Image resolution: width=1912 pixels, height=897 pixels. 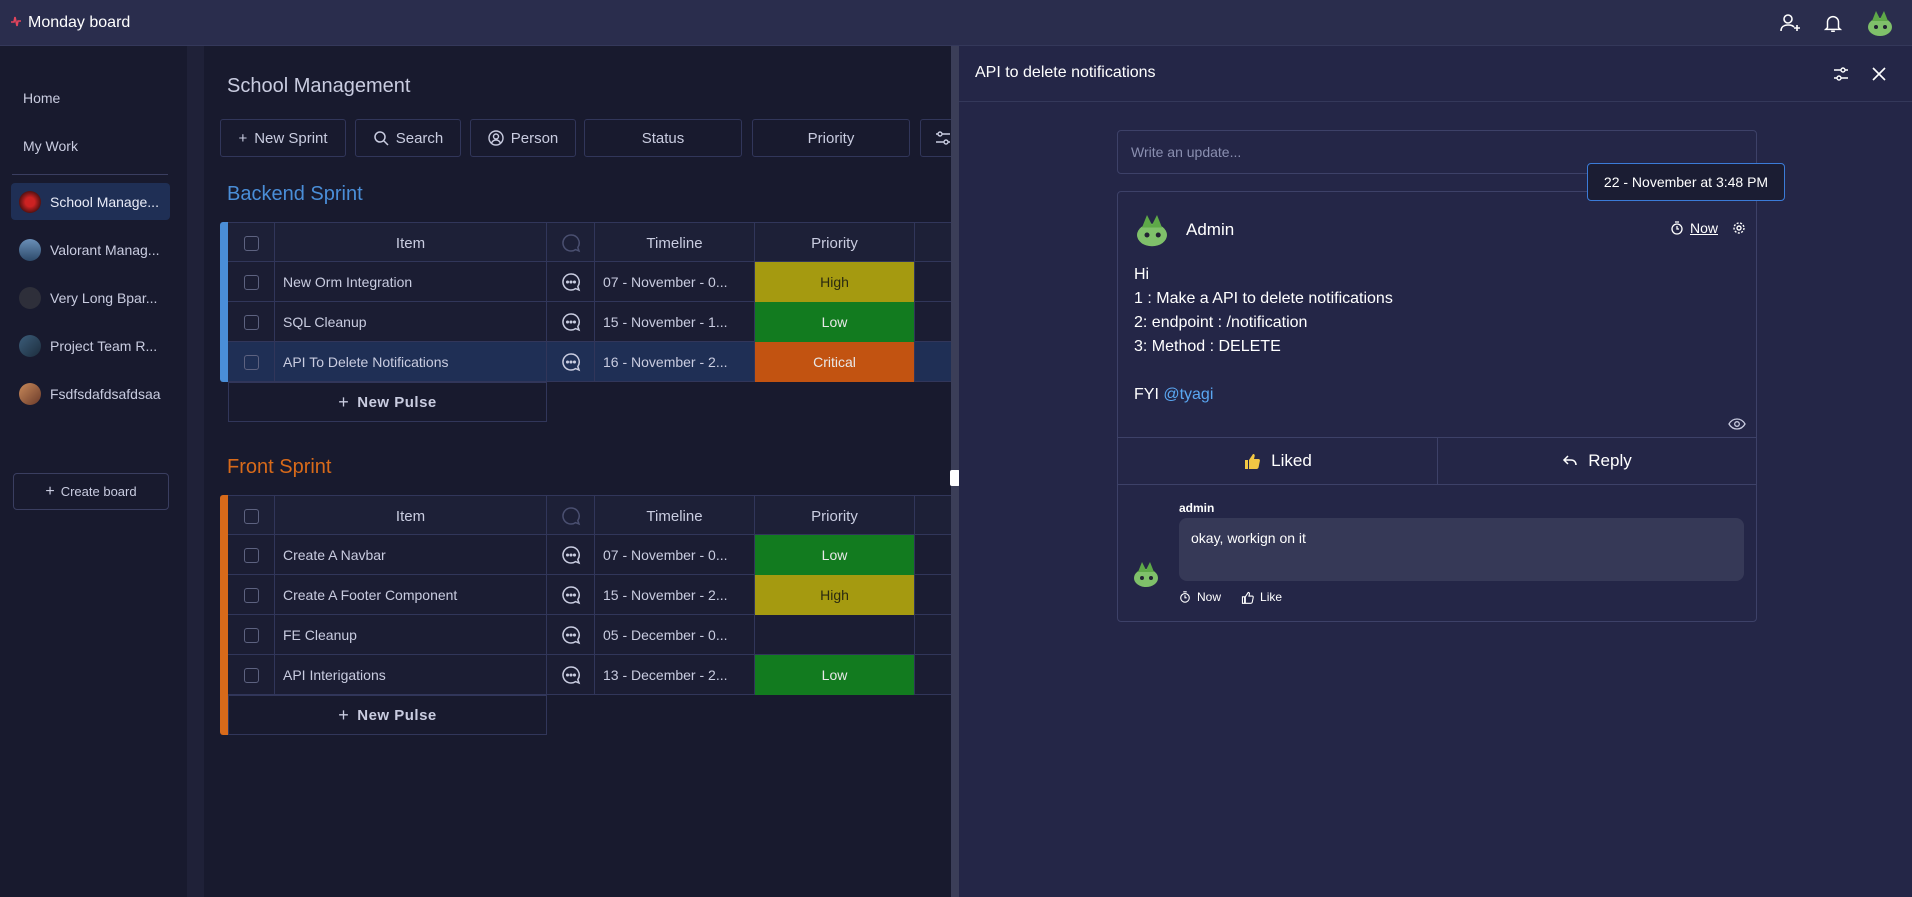 I want to click on table-row: API Interigations 13 - December - 2... Low, so click(x=589, y=675).